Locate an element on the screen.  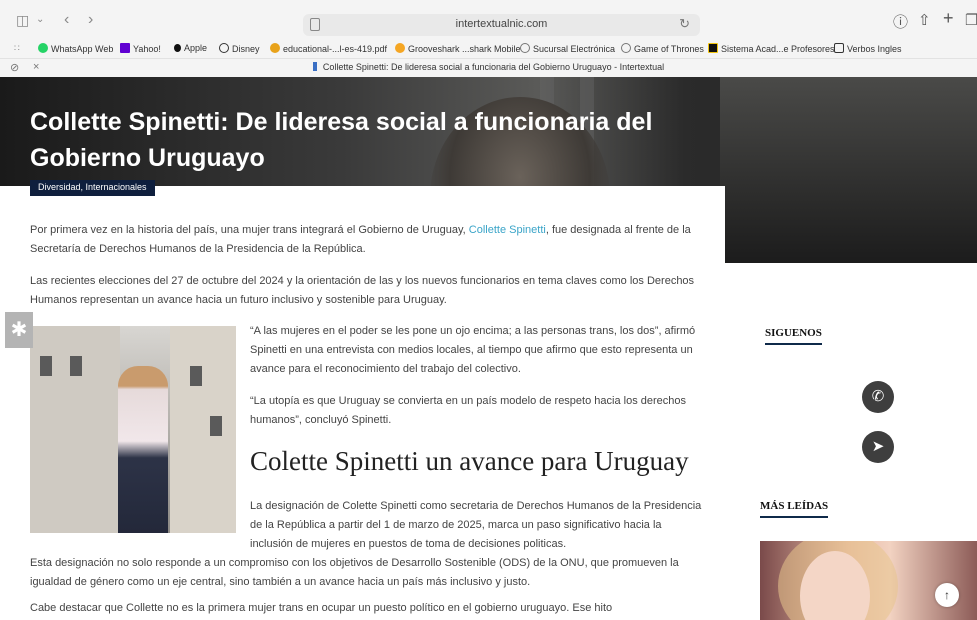
bookmark-grooveshark: Grooveshark ...shark Mobile is located at coordinates (458, 48).